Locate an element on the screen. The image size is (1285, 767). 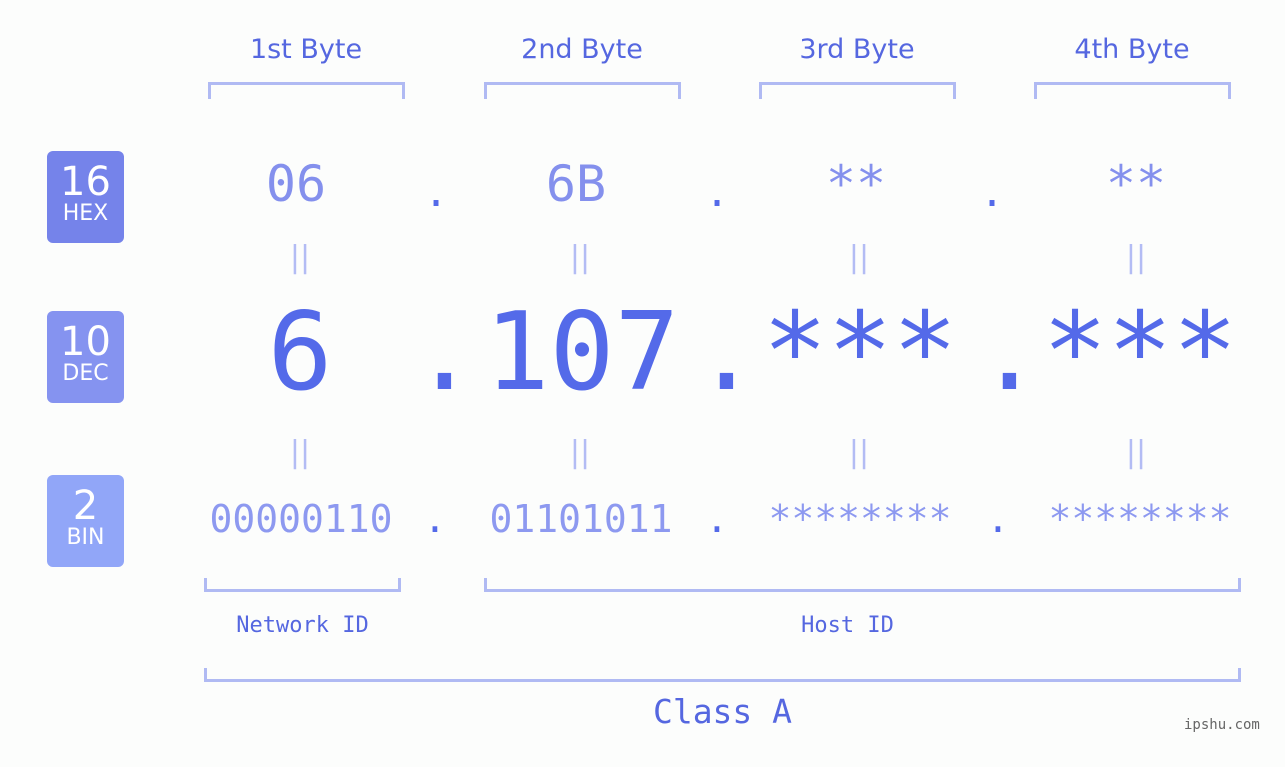
hex-badge-label: HEX is located at coordinates (85, 213).